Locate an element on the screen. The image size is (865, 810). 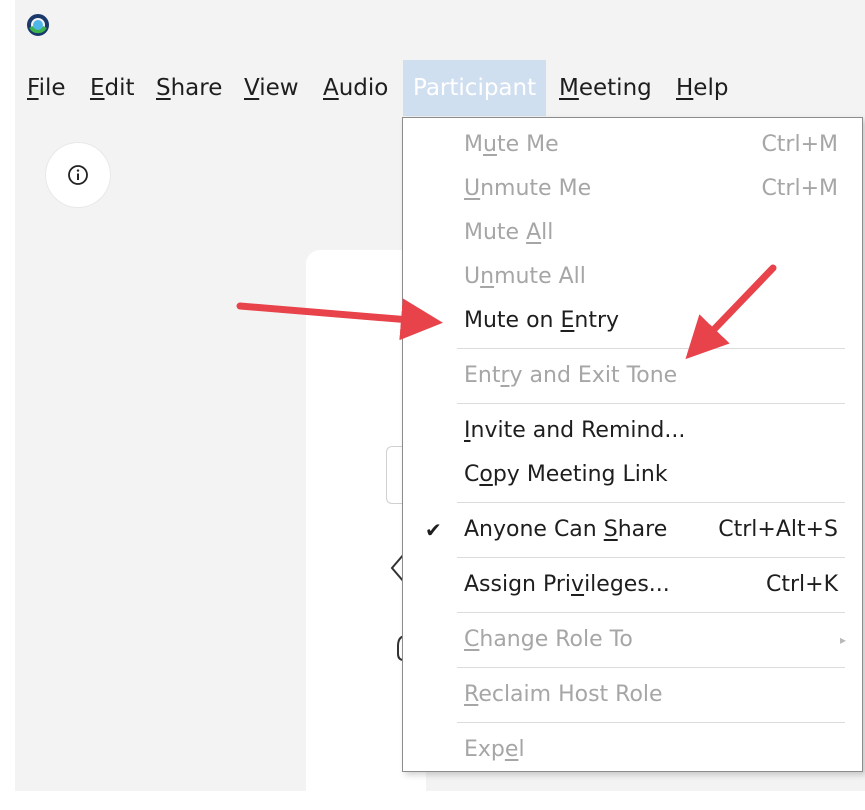
menu-participant: Participant is located at coordinates (474, 88).